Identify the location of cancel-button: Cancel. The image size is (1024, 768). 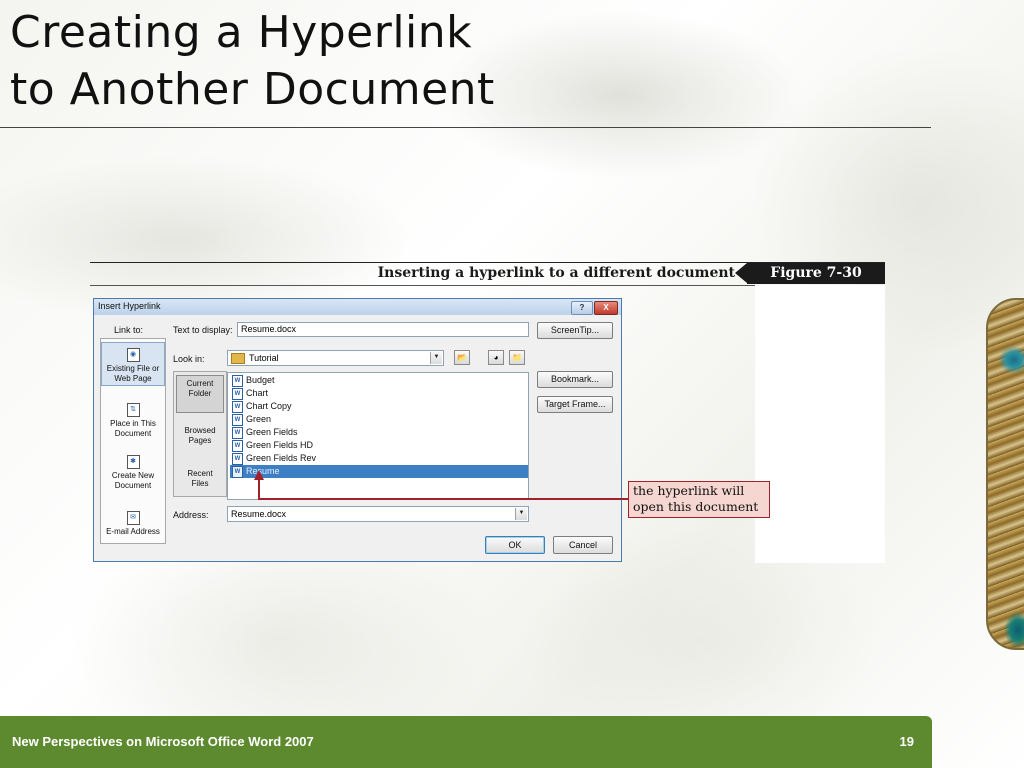
(583, 545).